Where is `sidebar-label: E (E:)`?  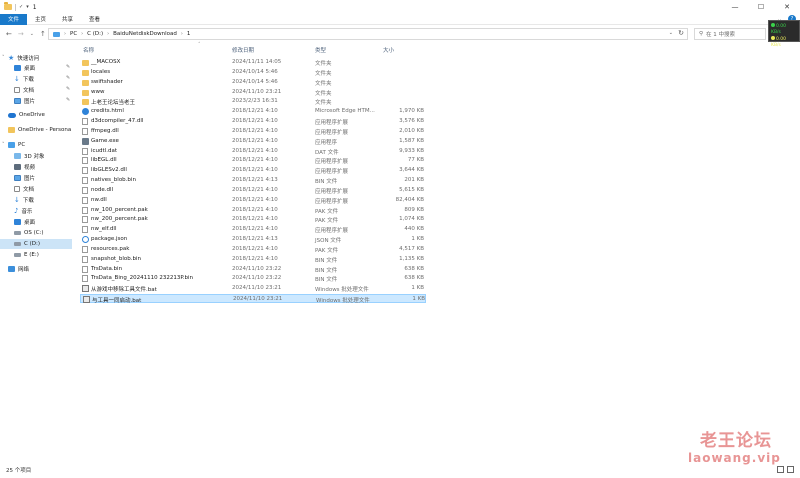 sidebar-label: E (E:) is located at coordinates (31, 255).